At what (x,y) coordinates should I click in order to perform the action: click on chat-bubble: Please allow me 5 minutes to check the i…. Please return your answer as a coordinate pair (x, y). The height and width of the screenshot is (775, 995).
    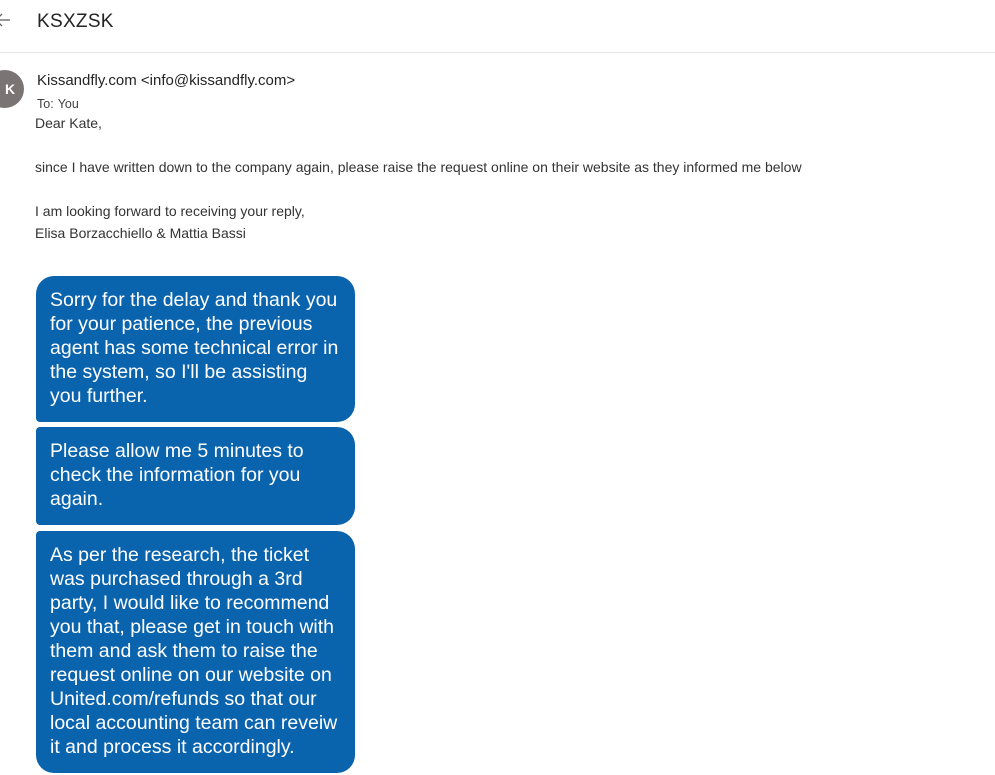
    Looking at the image, I should click on (195, 476).